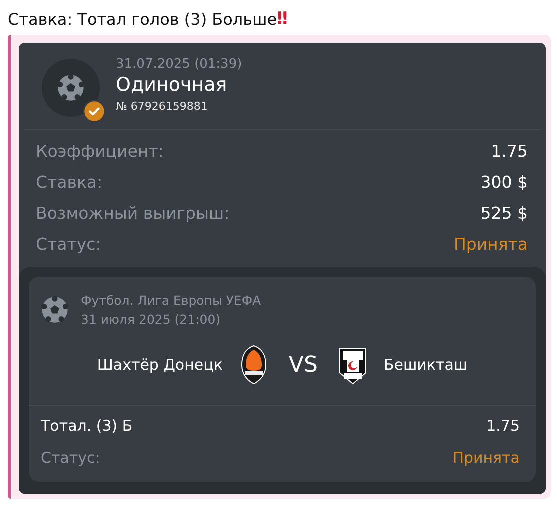  Describe the element at coordinates (87, 426) in the screenshot. I see `selection-label: Тотал. (3) Б` at that location.